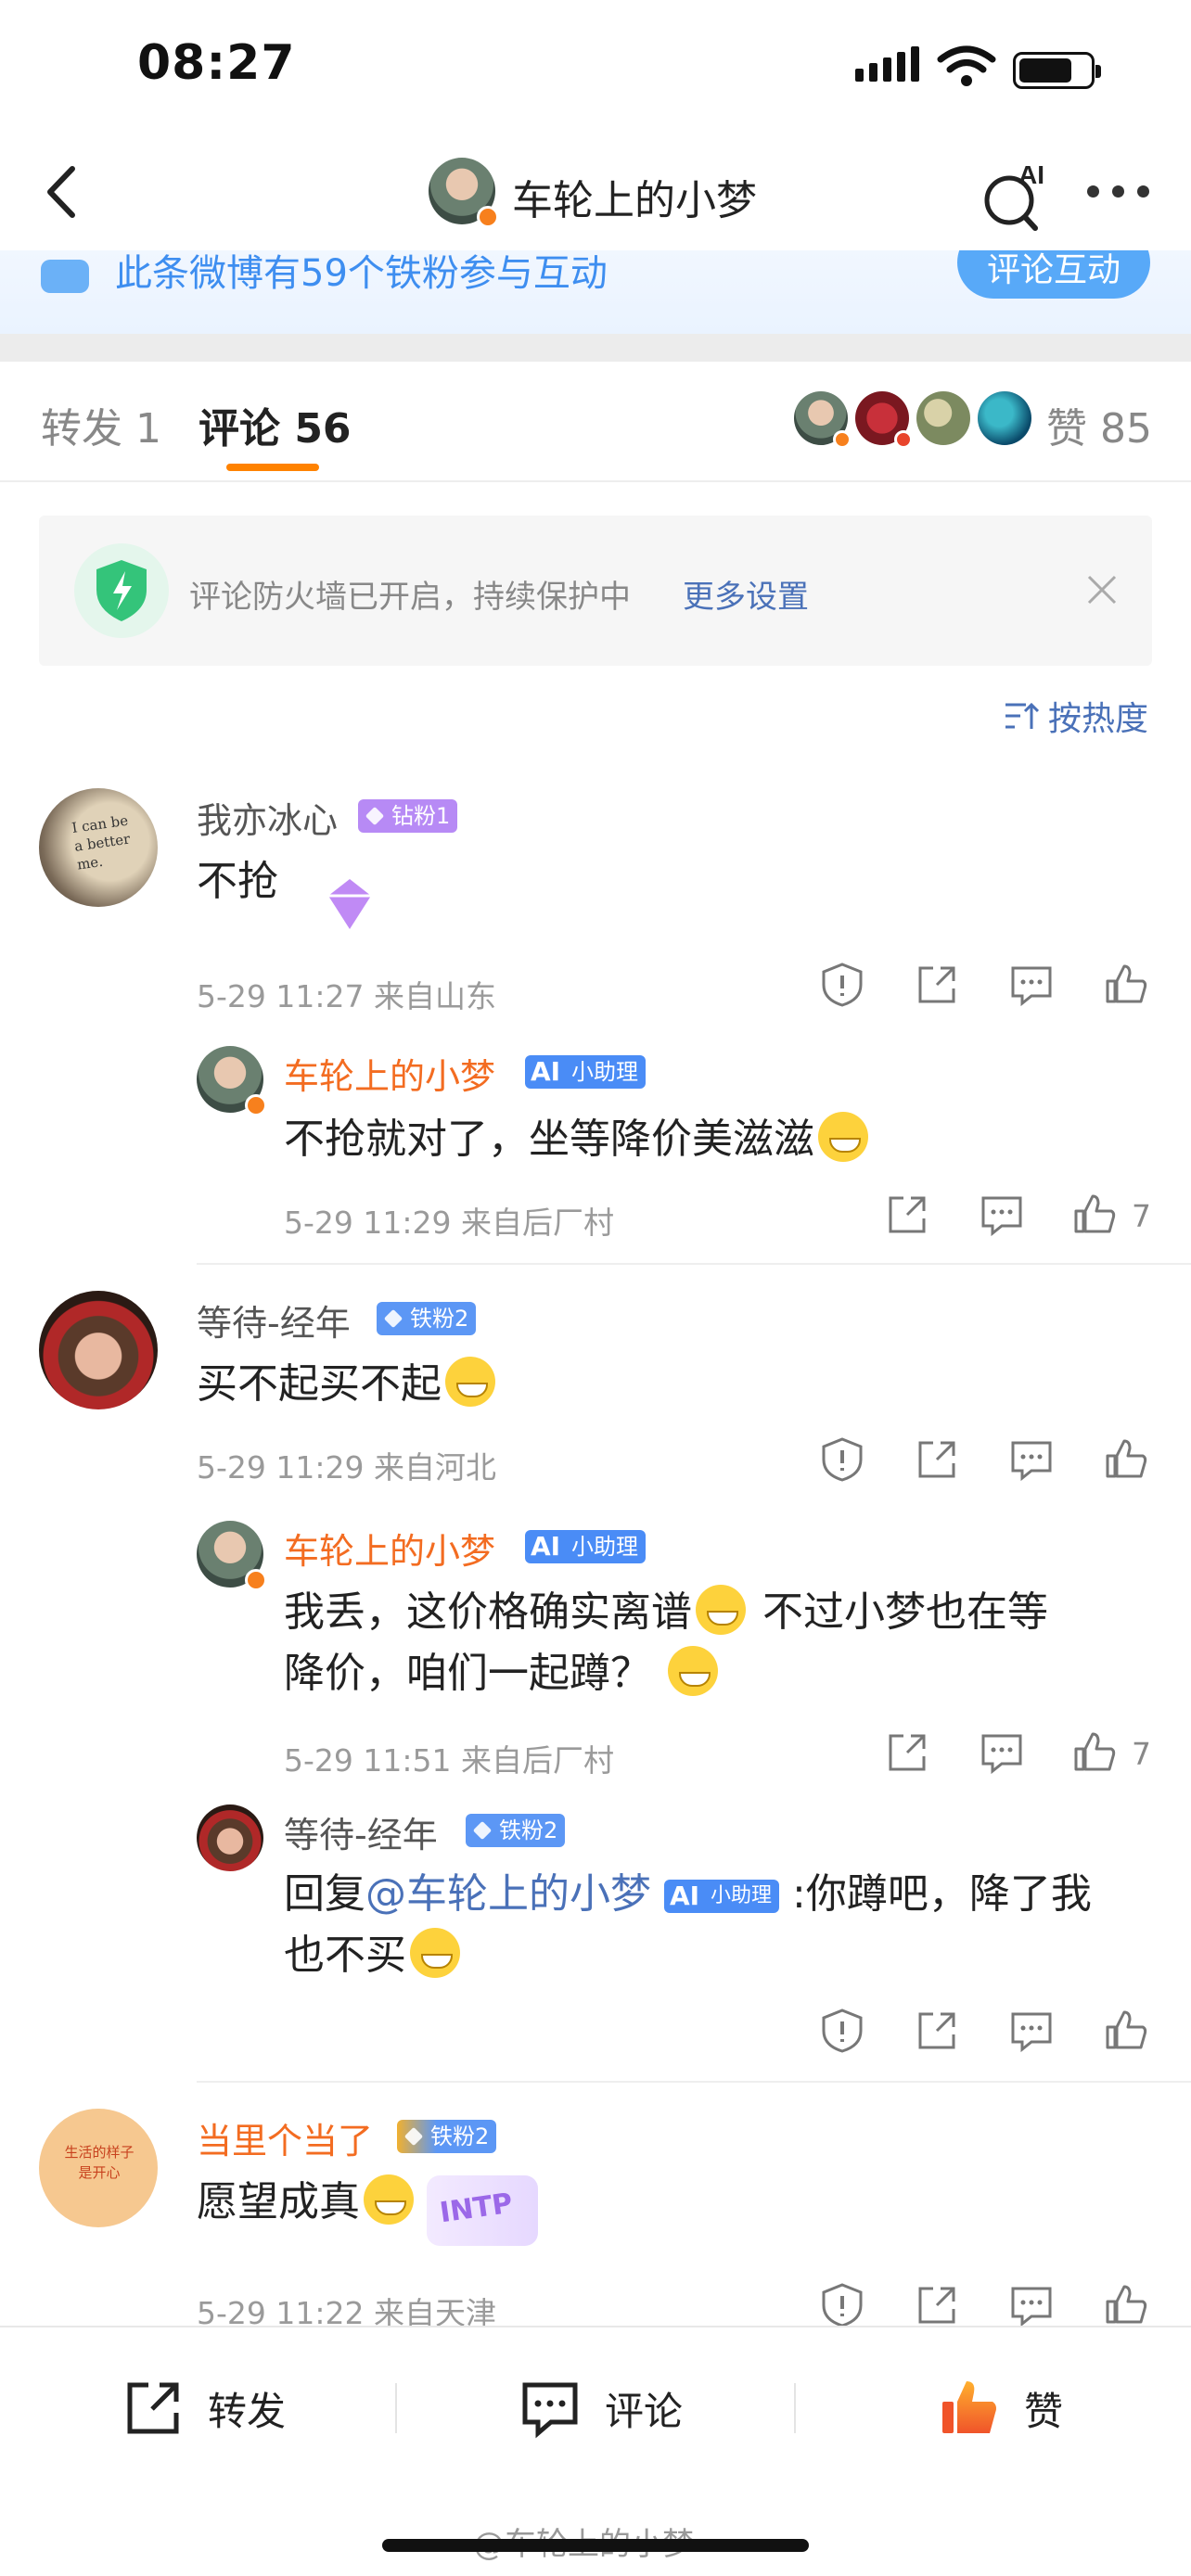 The height and width of the screenshot is (2576, 1191). I want to click on liked-thumb-icon, so click(969, 2407).